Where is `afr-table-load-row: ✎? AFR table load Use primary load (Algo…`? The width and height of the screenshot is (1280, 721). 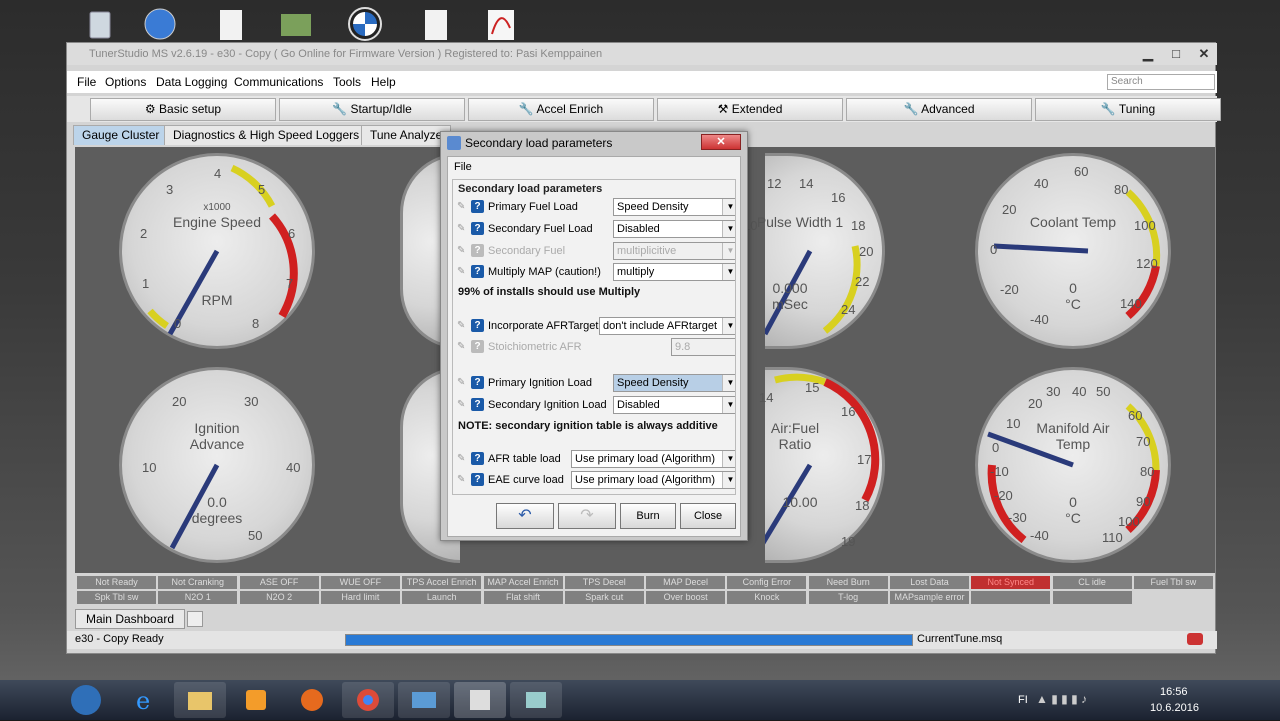 afr-table-load-row: ✎? AFR table load Use primary load (Algo… is located at coordinates (594, 459).